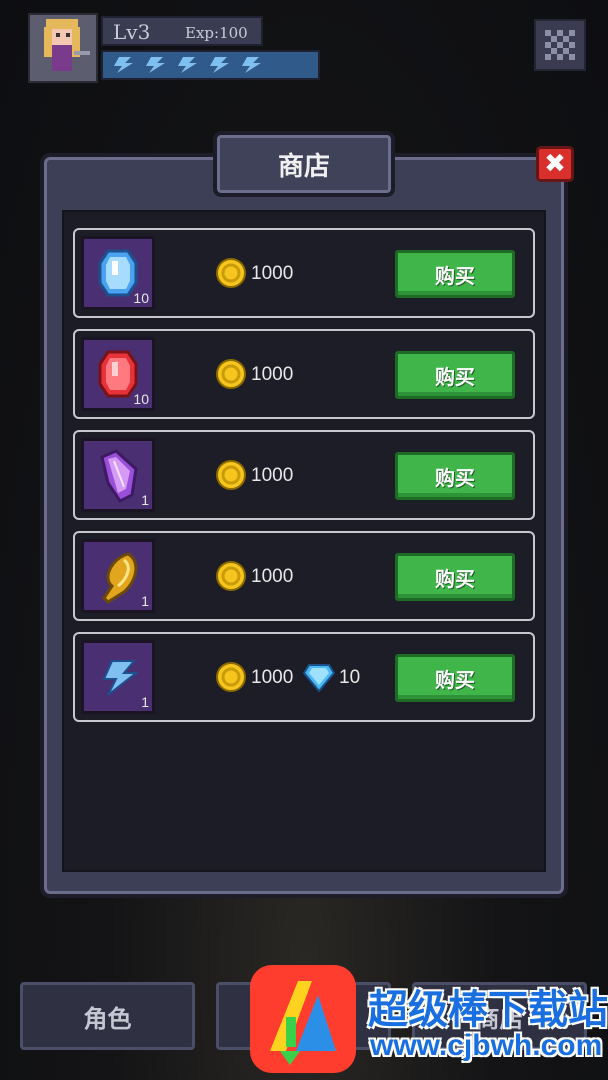 The image size is (608, 1080). I want to click on shop-item-row: 1 1000 10 购买, so click(304, 677).